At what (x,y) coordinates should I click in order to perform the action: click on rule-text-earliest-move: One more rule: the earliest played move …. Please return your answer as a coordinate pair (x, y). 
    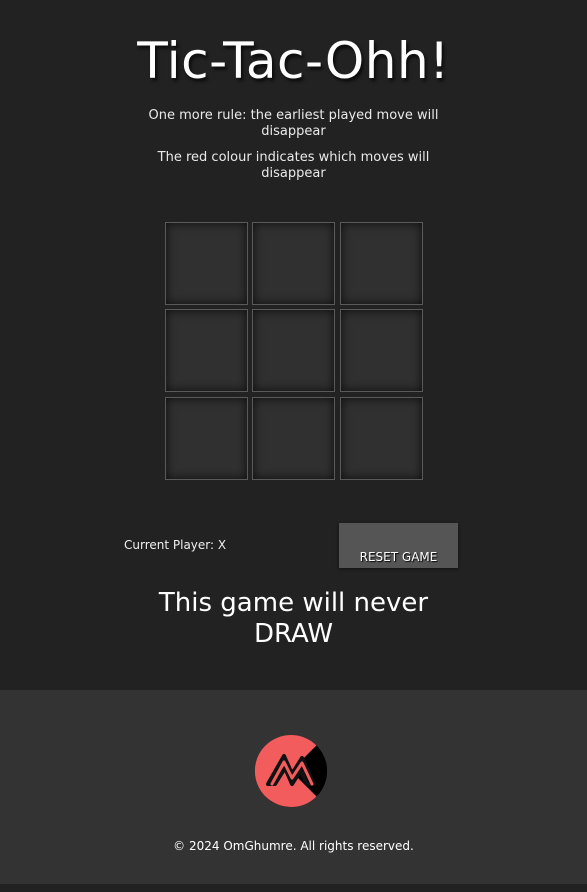
    Looking at the image, I should click on (293, 123).